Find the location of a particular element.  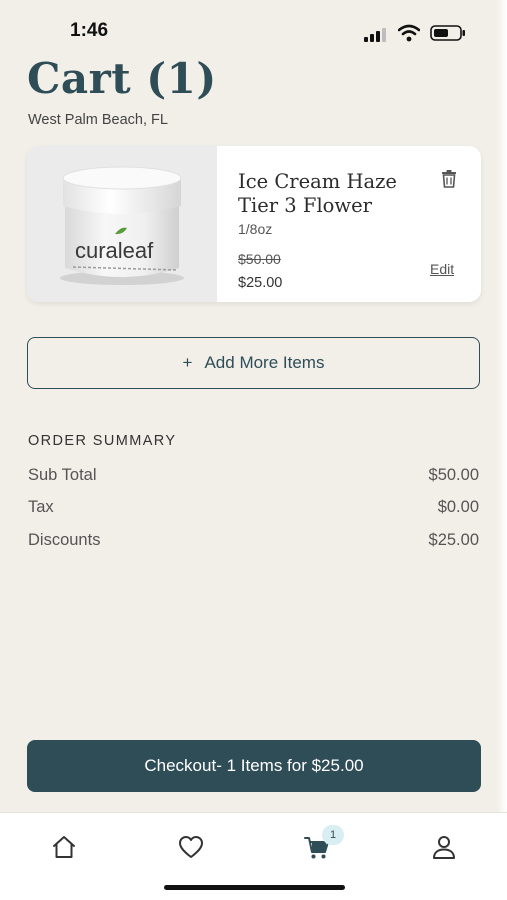

trash-icon is located at coordinates (449, 179).